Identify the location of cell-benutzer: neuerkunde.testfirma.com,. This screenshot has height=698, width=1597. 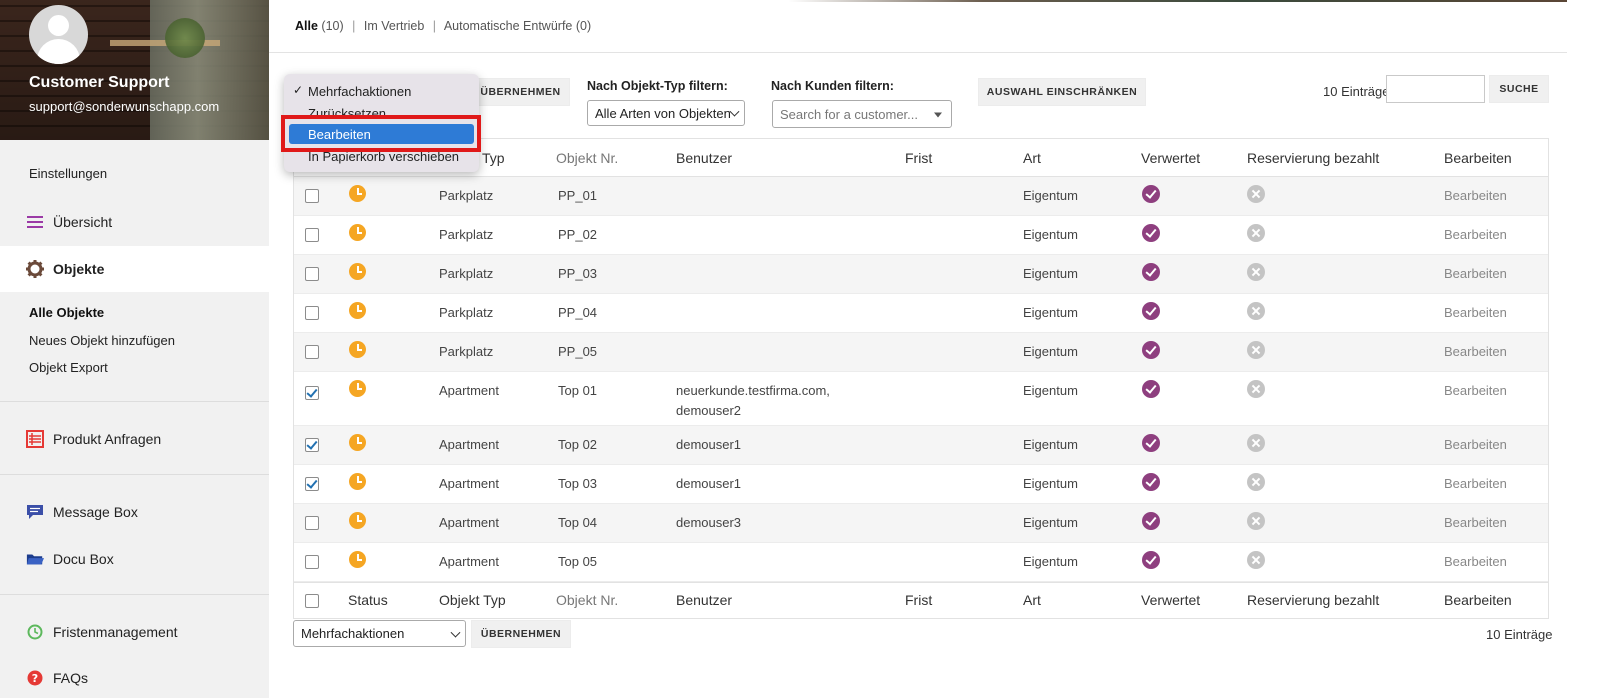
(753, 390).